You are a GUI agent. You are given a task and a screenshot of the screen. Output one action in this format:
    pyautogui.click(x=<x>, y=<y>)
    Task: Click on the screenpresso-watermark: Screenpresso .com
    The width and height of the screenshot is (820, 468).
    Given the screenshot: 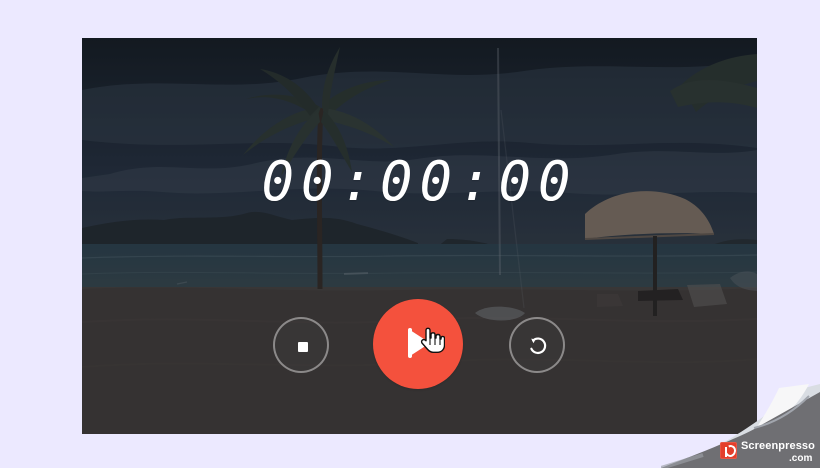 What is the action you would take?
    pyautogui.click(x=740, y=426)
    